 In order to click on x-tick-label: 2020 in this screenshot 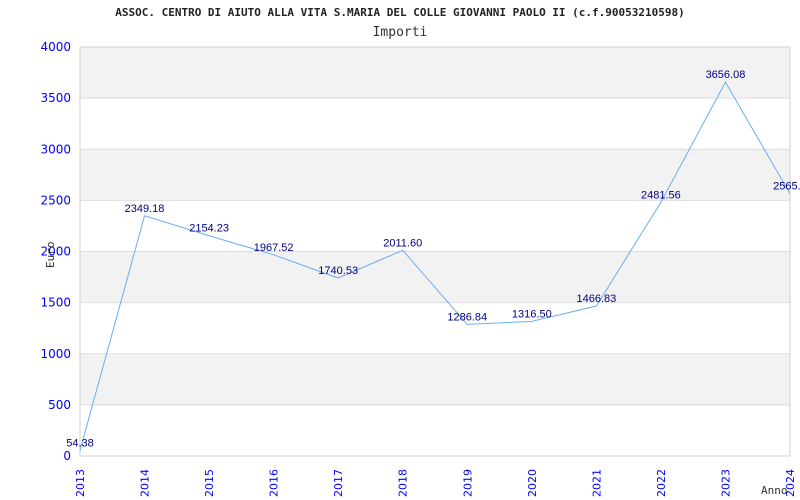, I will do `click(532, 483)`.